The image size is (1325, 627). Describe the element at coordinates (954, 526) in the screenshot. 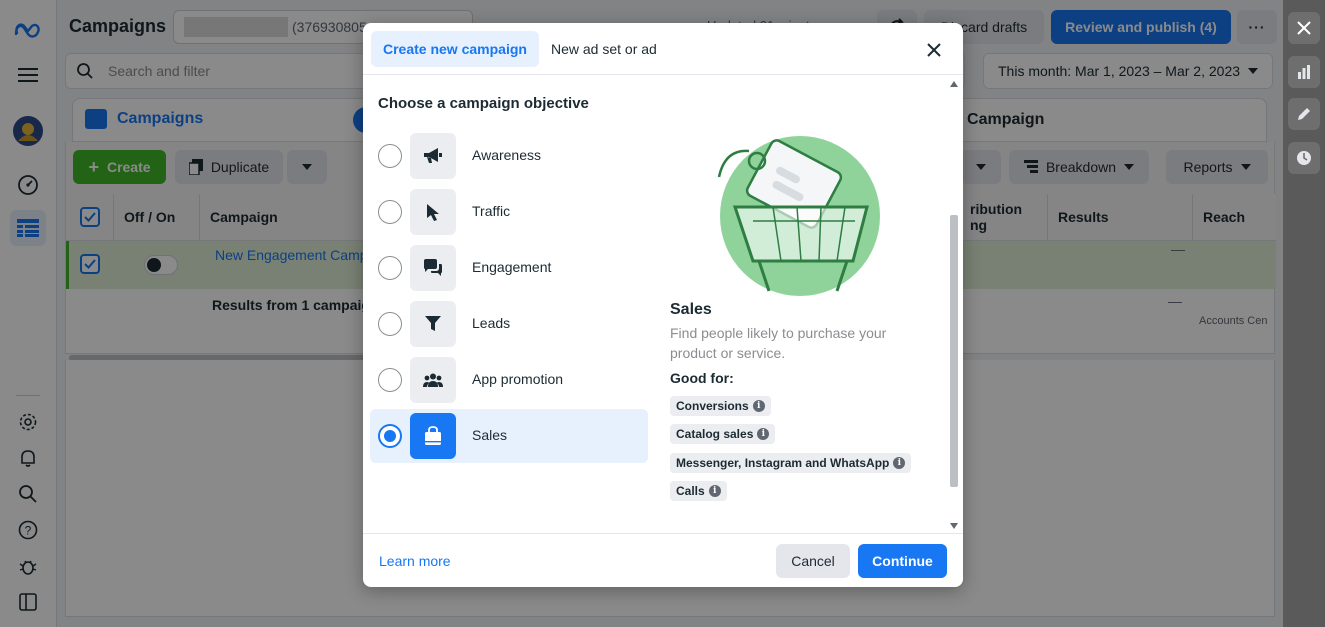

I see `scroll-down-arrow-icon` at that location.